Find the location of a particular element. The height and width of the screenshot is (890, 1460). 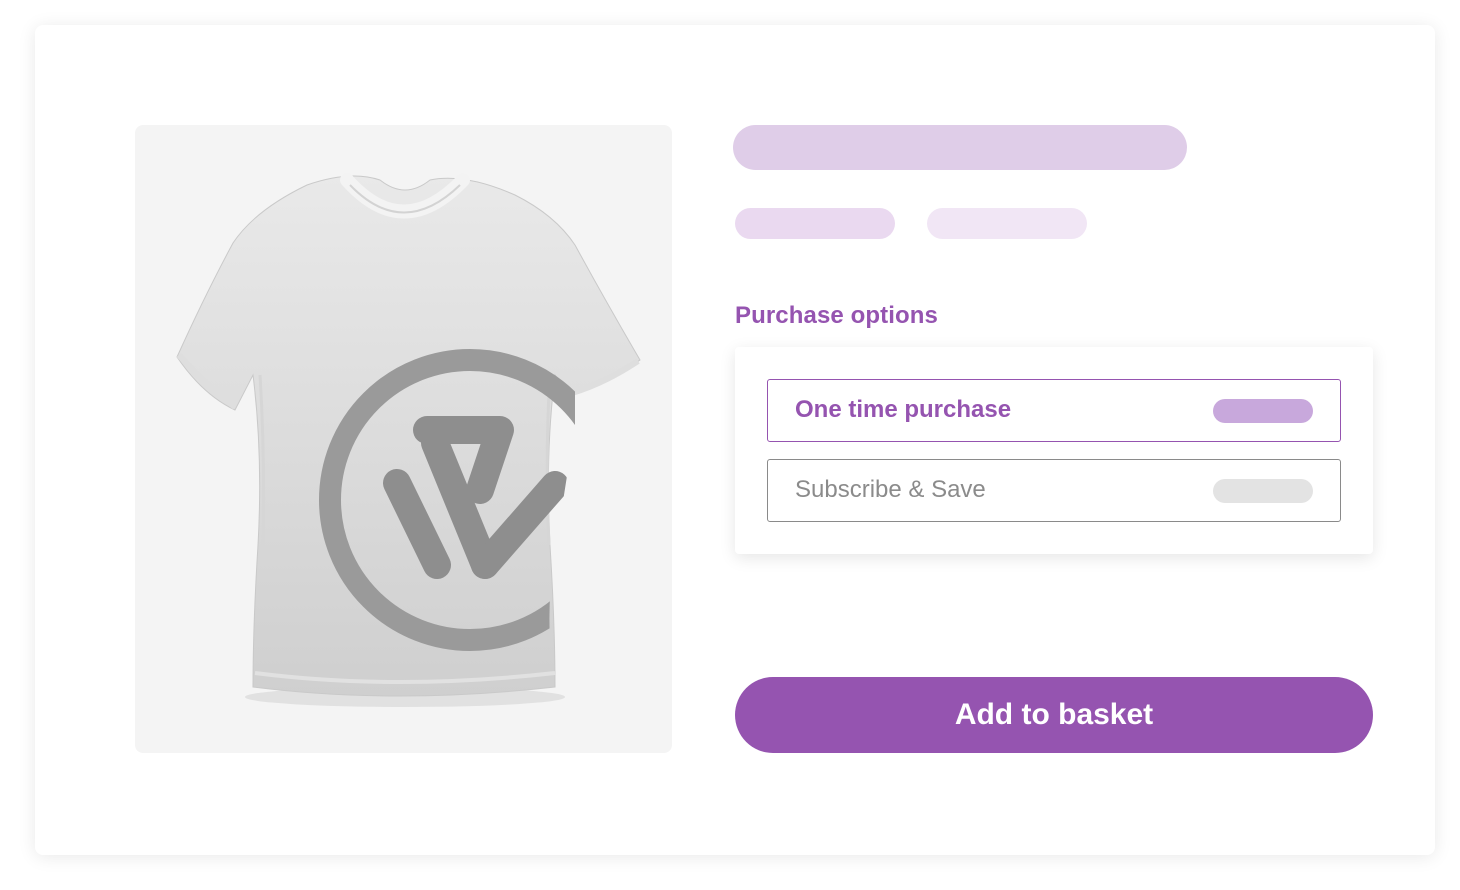

option-label: One time purchase is located at coordinates (903, 409).